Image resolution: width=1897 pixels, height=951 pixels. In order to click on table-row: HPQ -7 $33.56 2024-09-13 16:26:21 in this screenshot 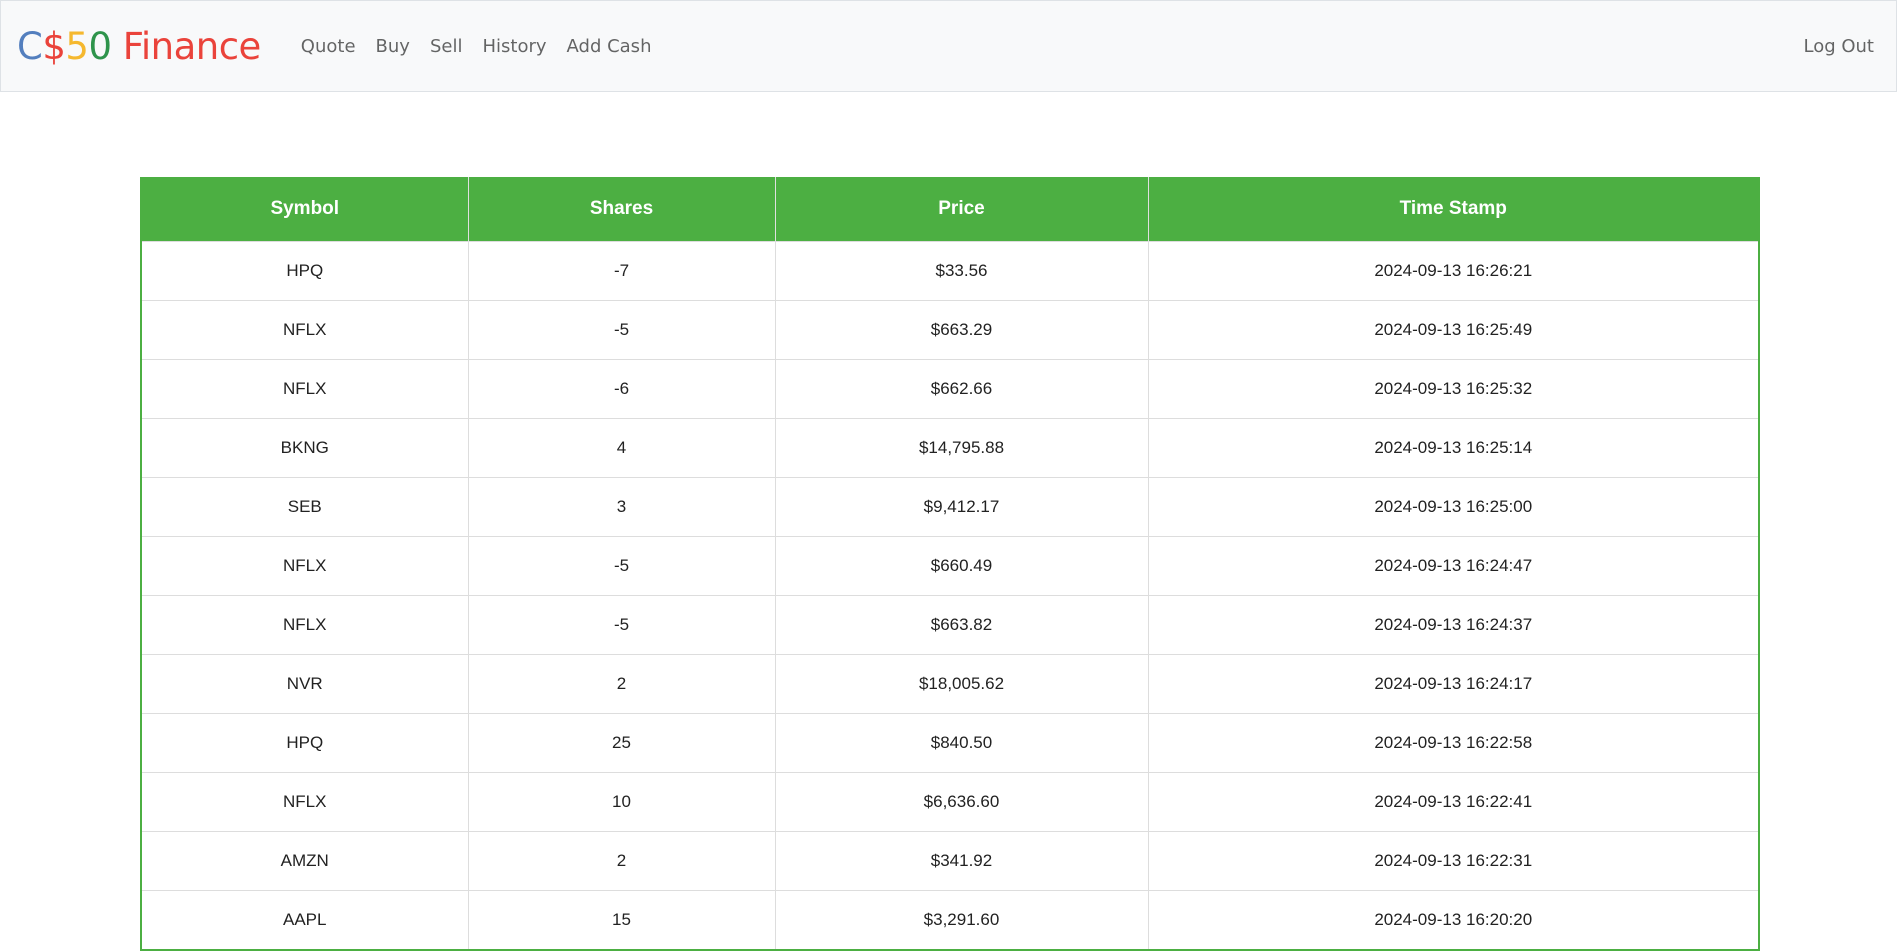, I will do `click(950, 271)`.